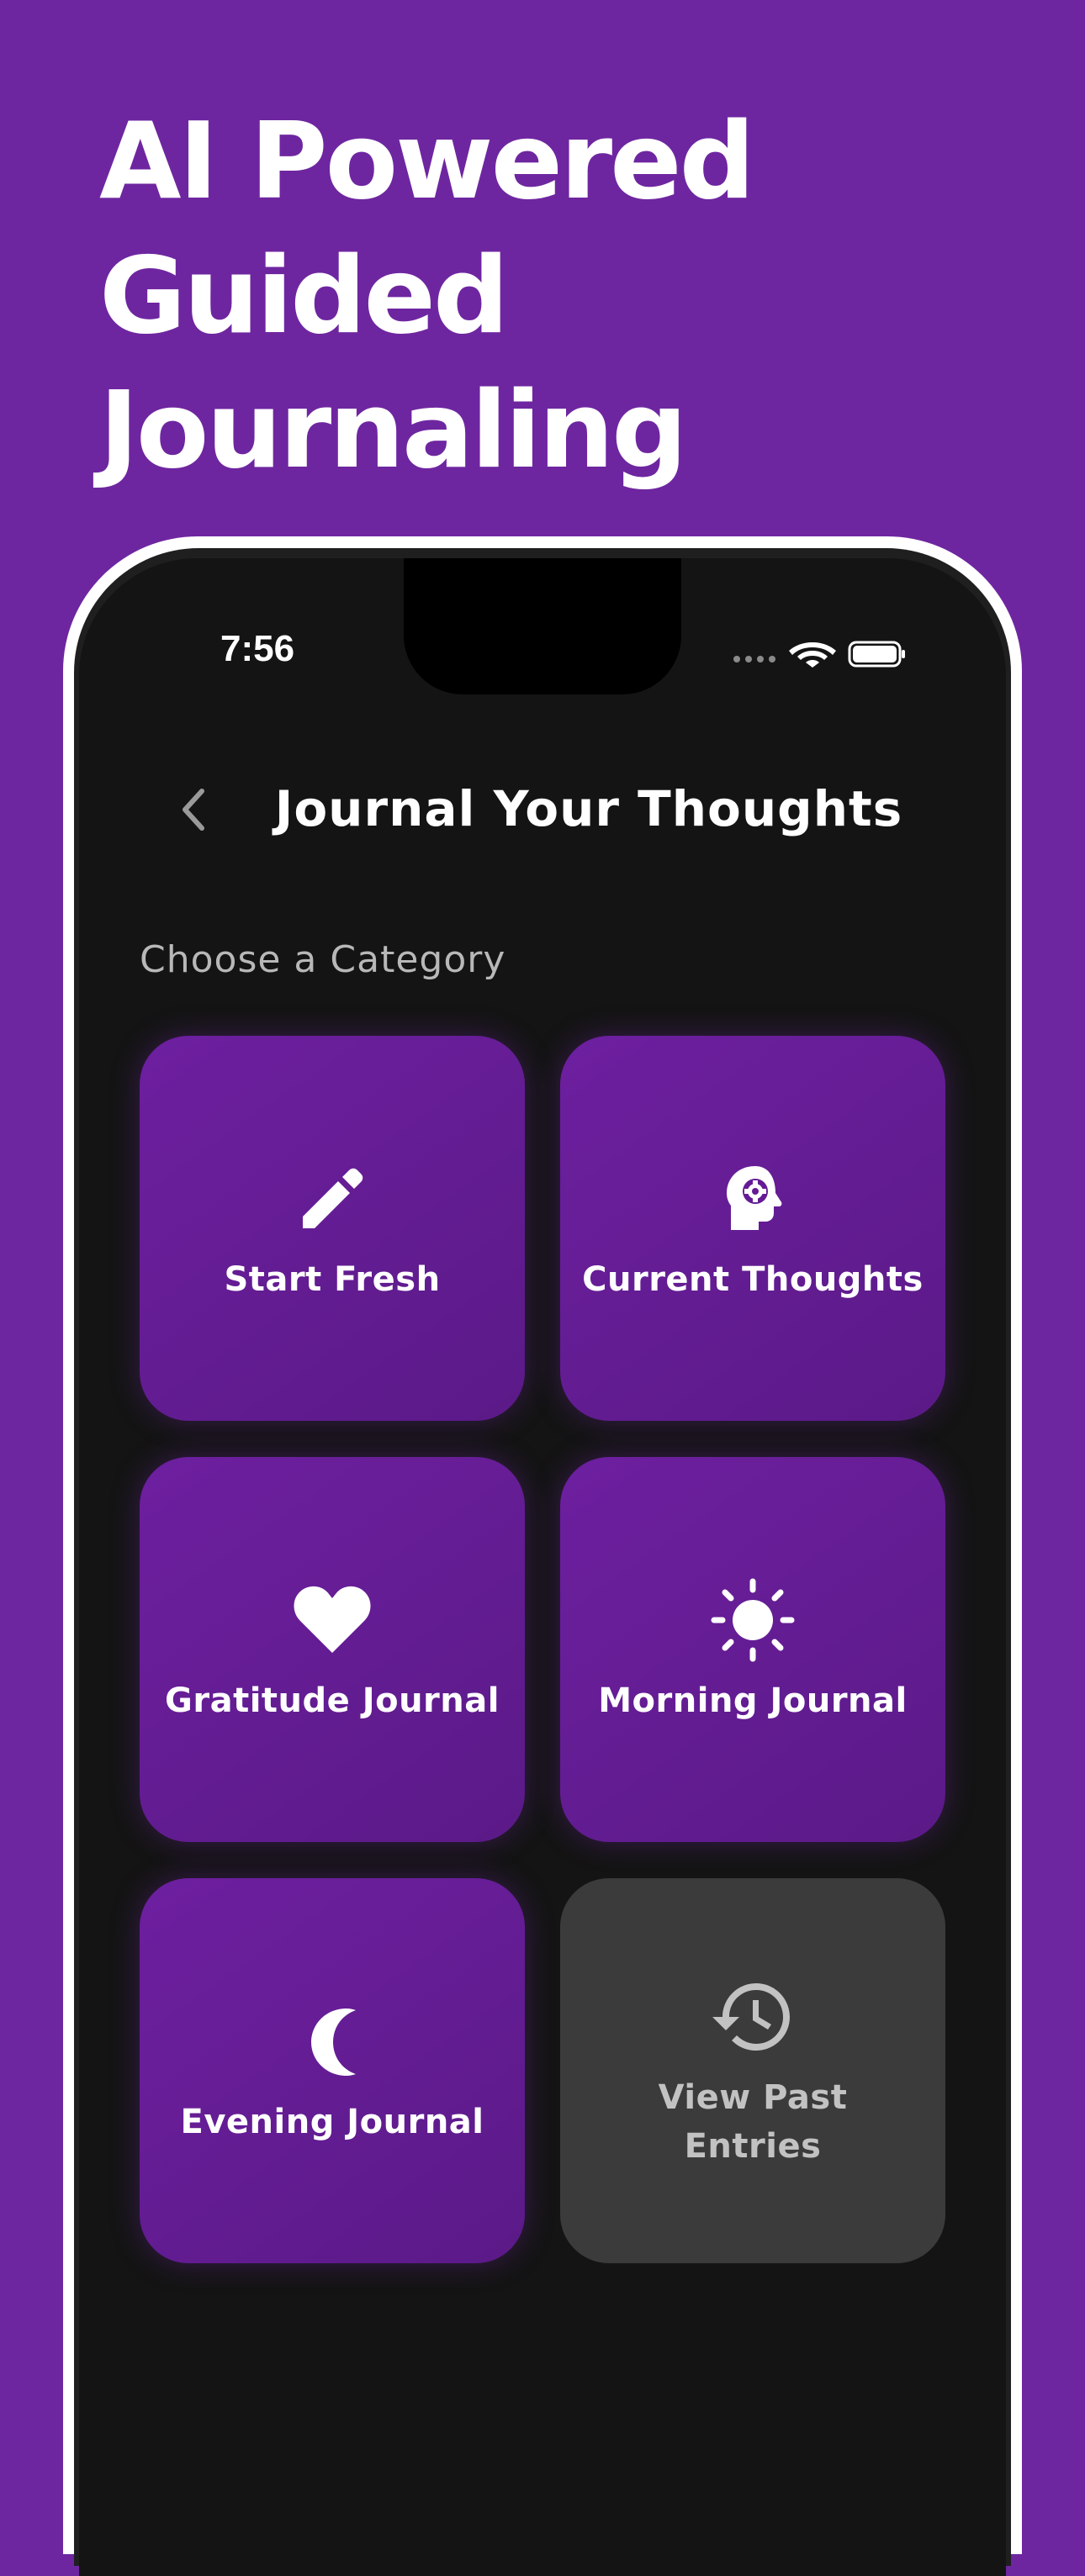  What do you see at coordinates (332, 2042) in the screenshot?
I see `moon-icon` at bounding box center [332, 2042].